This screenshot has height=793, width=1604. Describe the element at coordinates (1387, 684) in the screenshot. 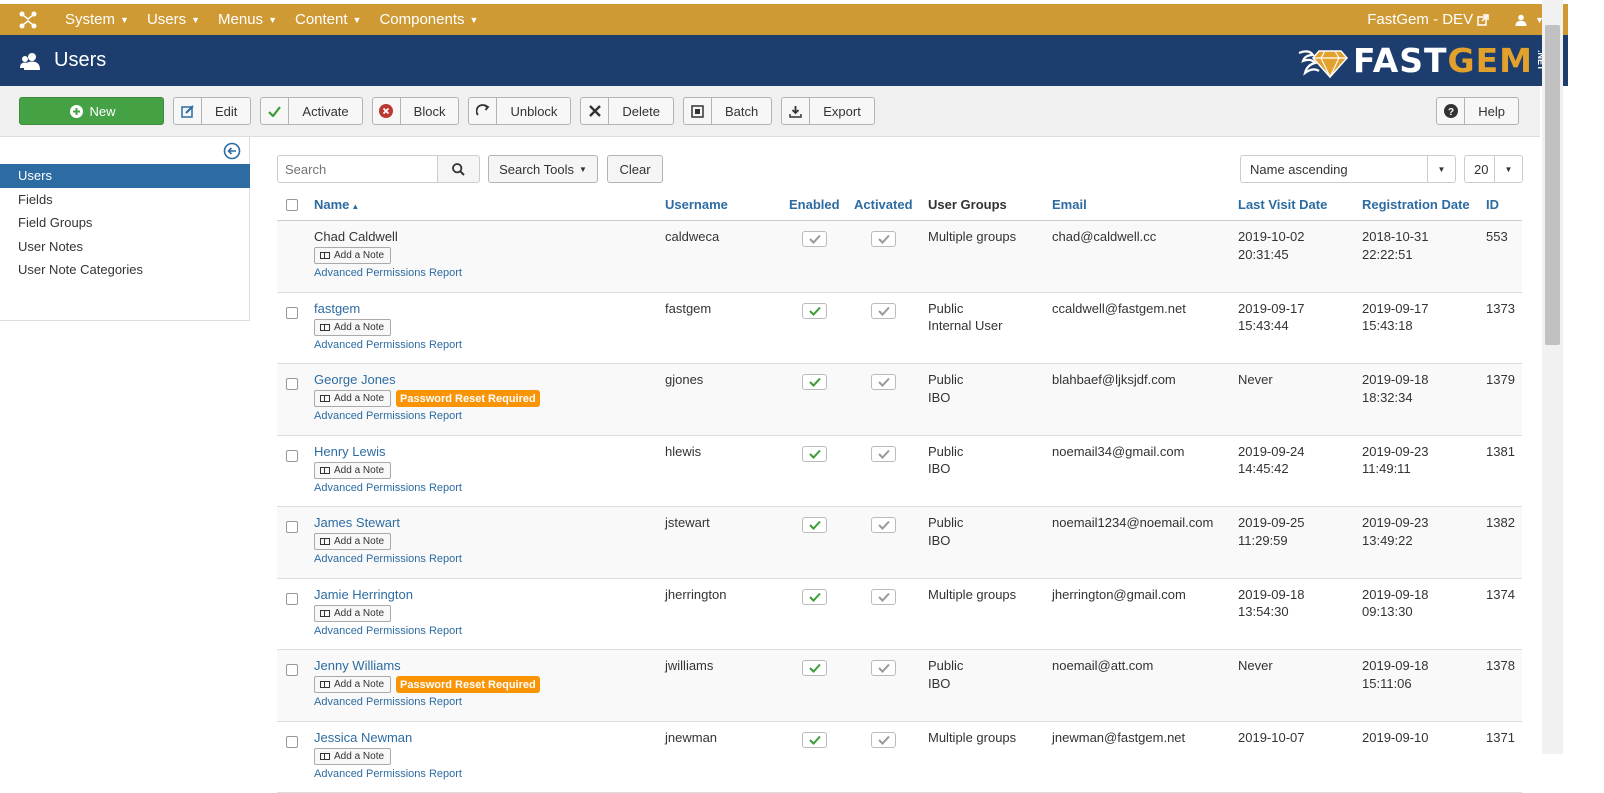

I see `registration-date: 15:11:06` at that location.